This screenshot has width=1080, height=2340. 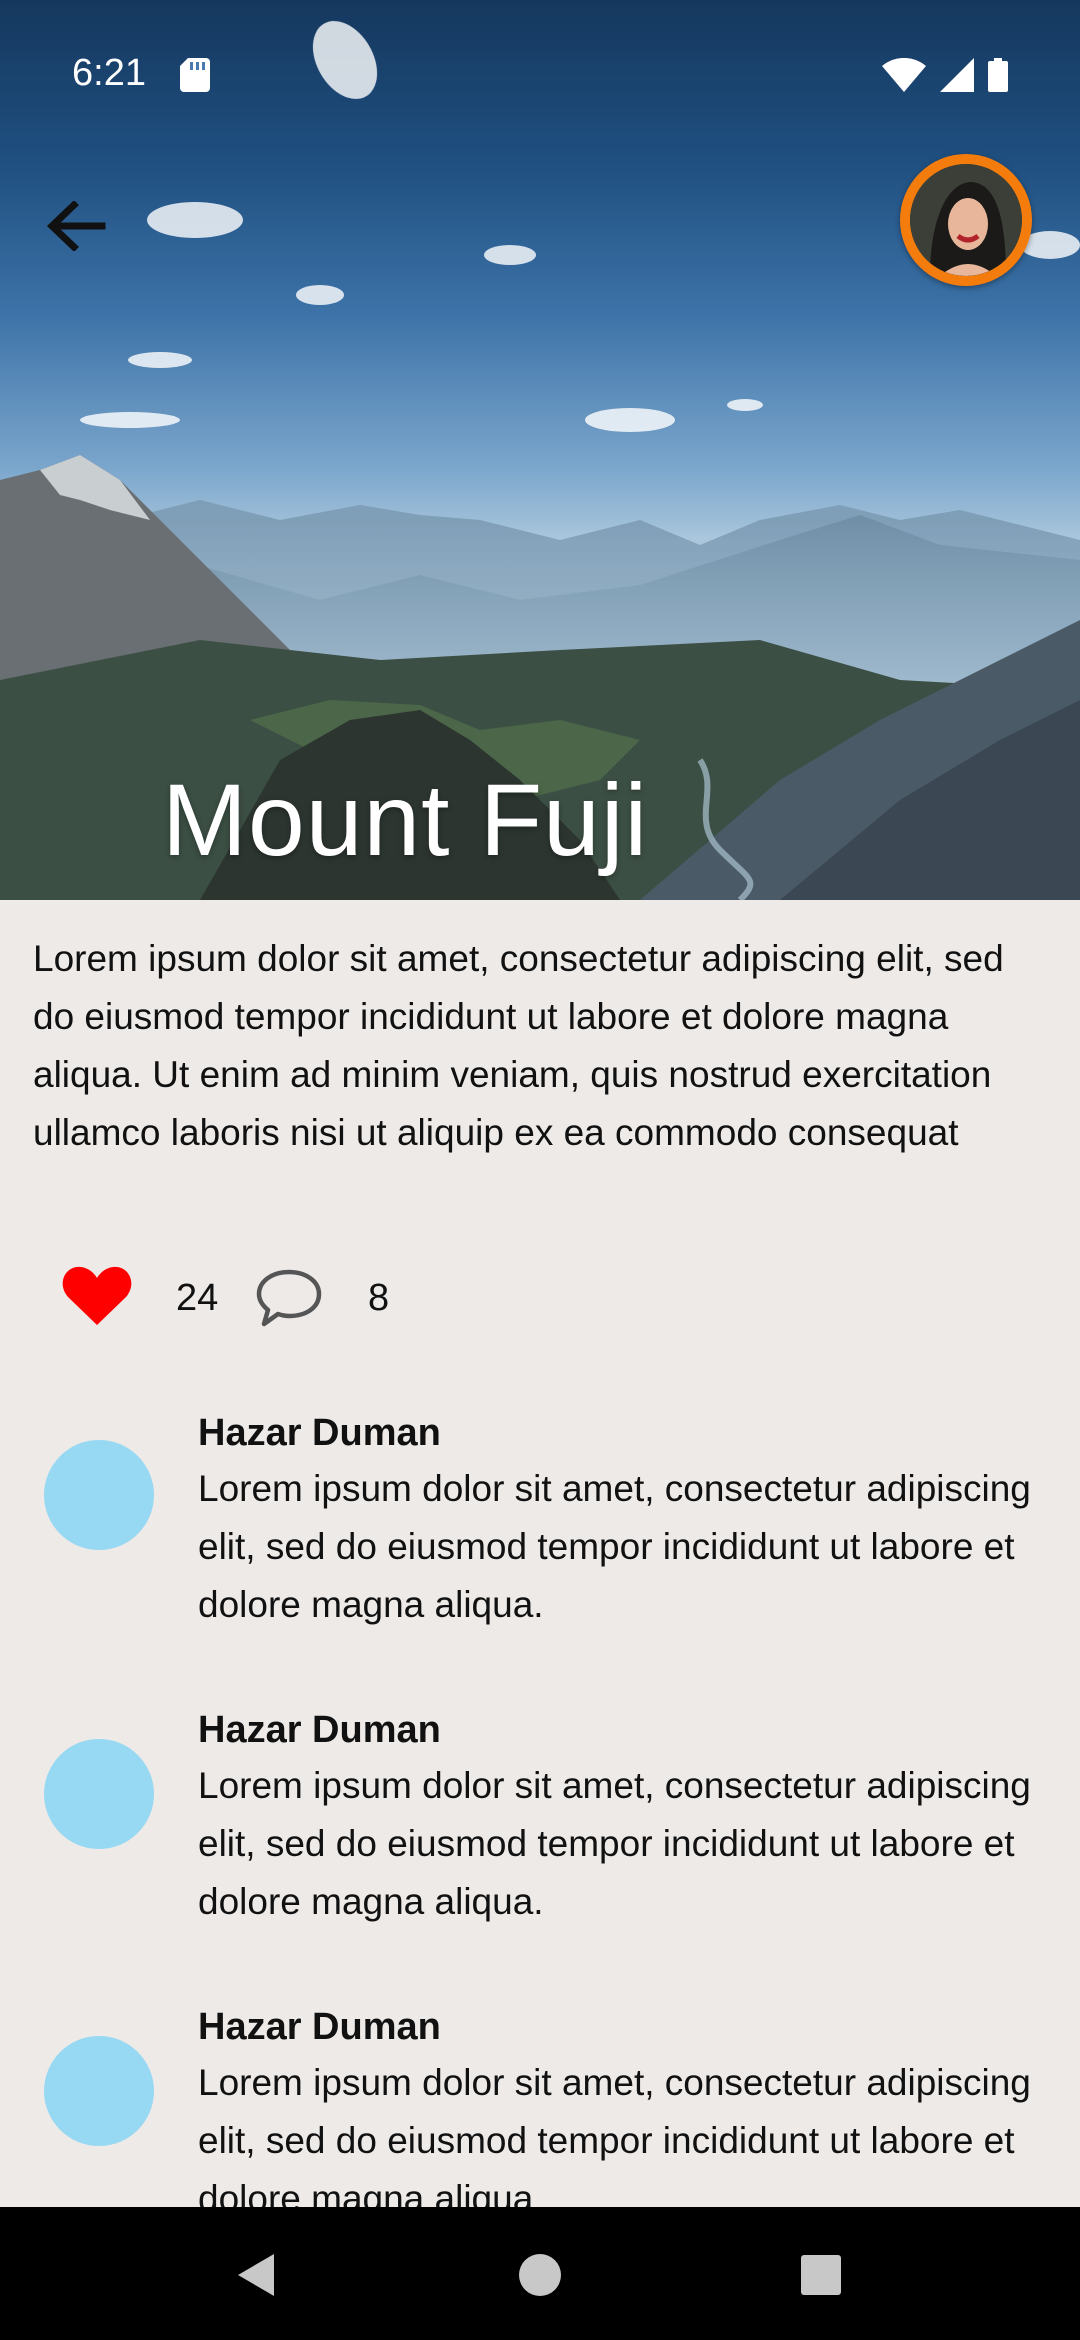 I want to click on system-nav-bar, so click(x=540, y=2273).